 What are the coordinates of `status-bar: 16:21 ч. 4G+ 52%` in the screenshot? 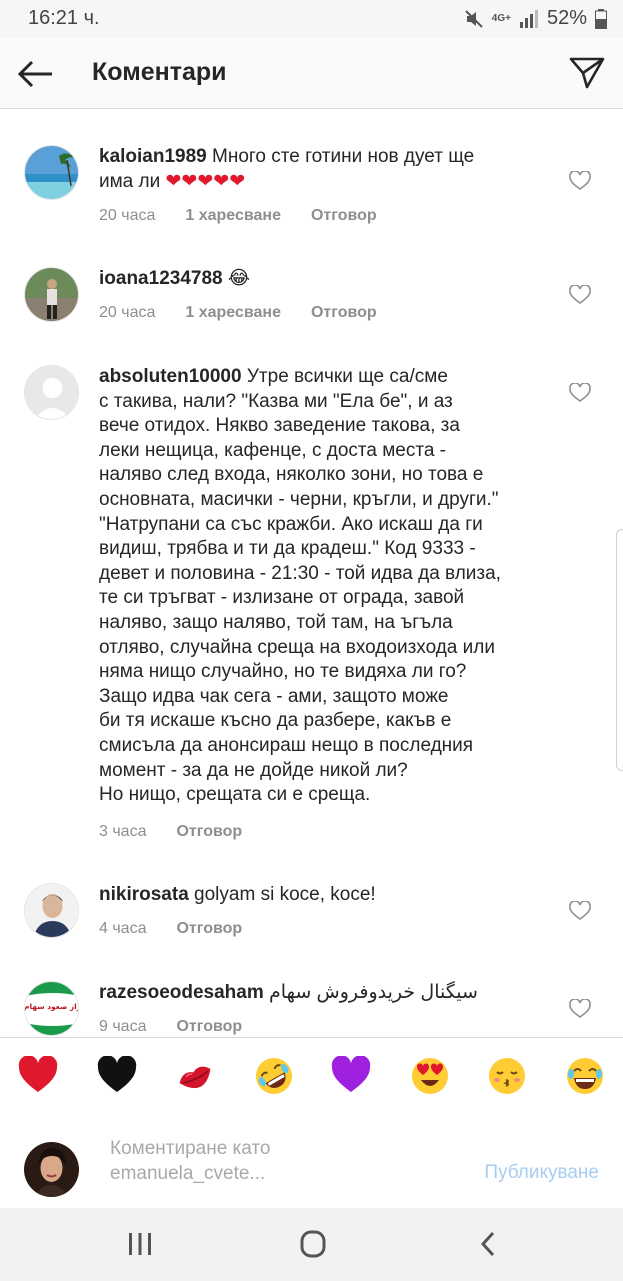 It's located at (311, 19).